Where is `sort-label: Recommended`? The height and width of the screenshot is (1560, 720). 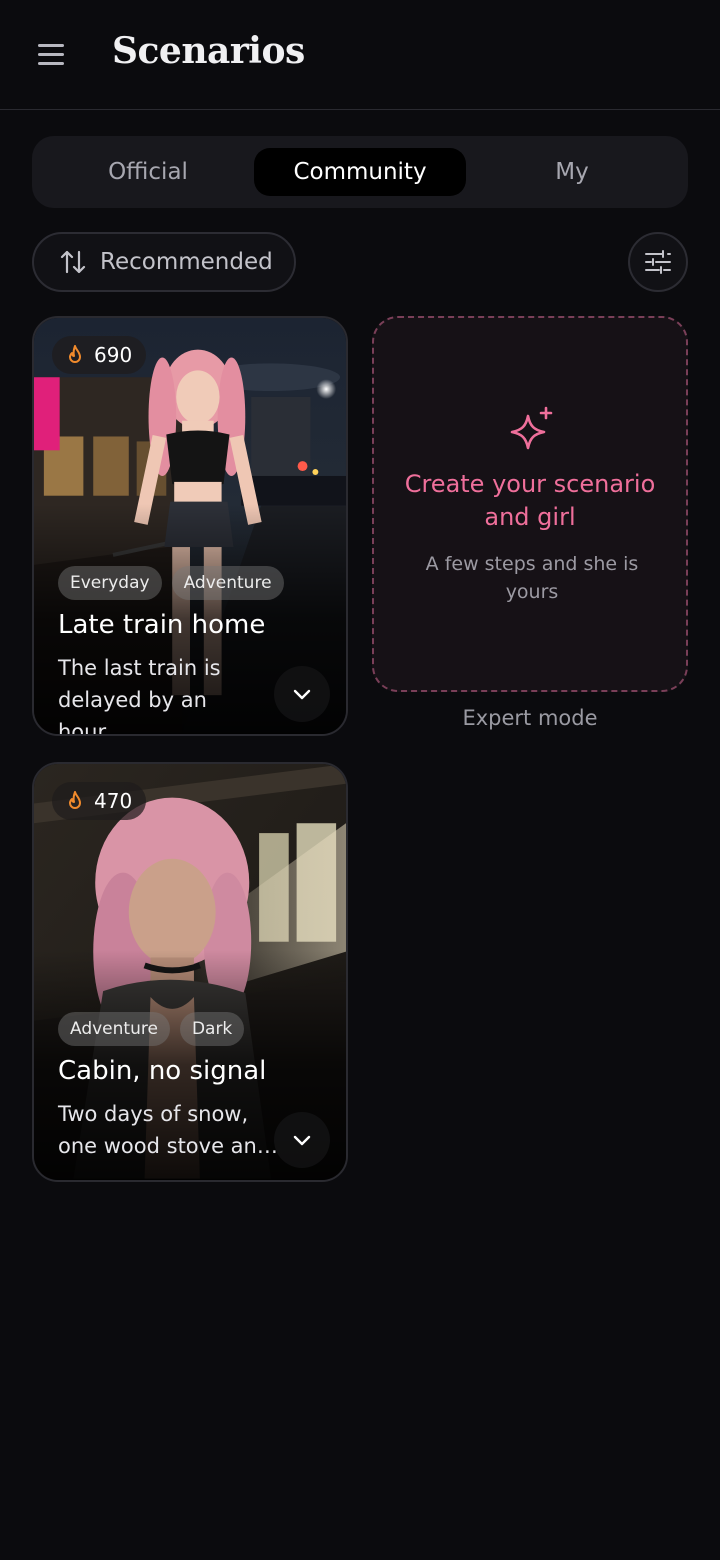
sort-label: Recommended is located at coordinates (186, 262).